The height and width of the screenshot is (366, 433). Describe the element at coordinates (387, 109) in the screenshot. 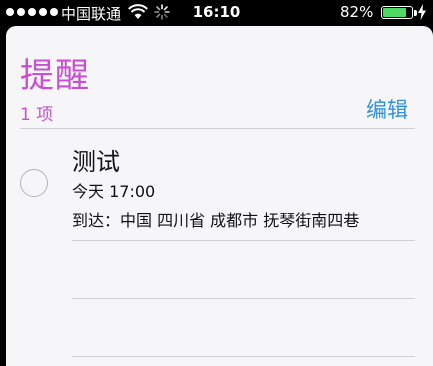

I see `edit-button: 编辑` at that location.